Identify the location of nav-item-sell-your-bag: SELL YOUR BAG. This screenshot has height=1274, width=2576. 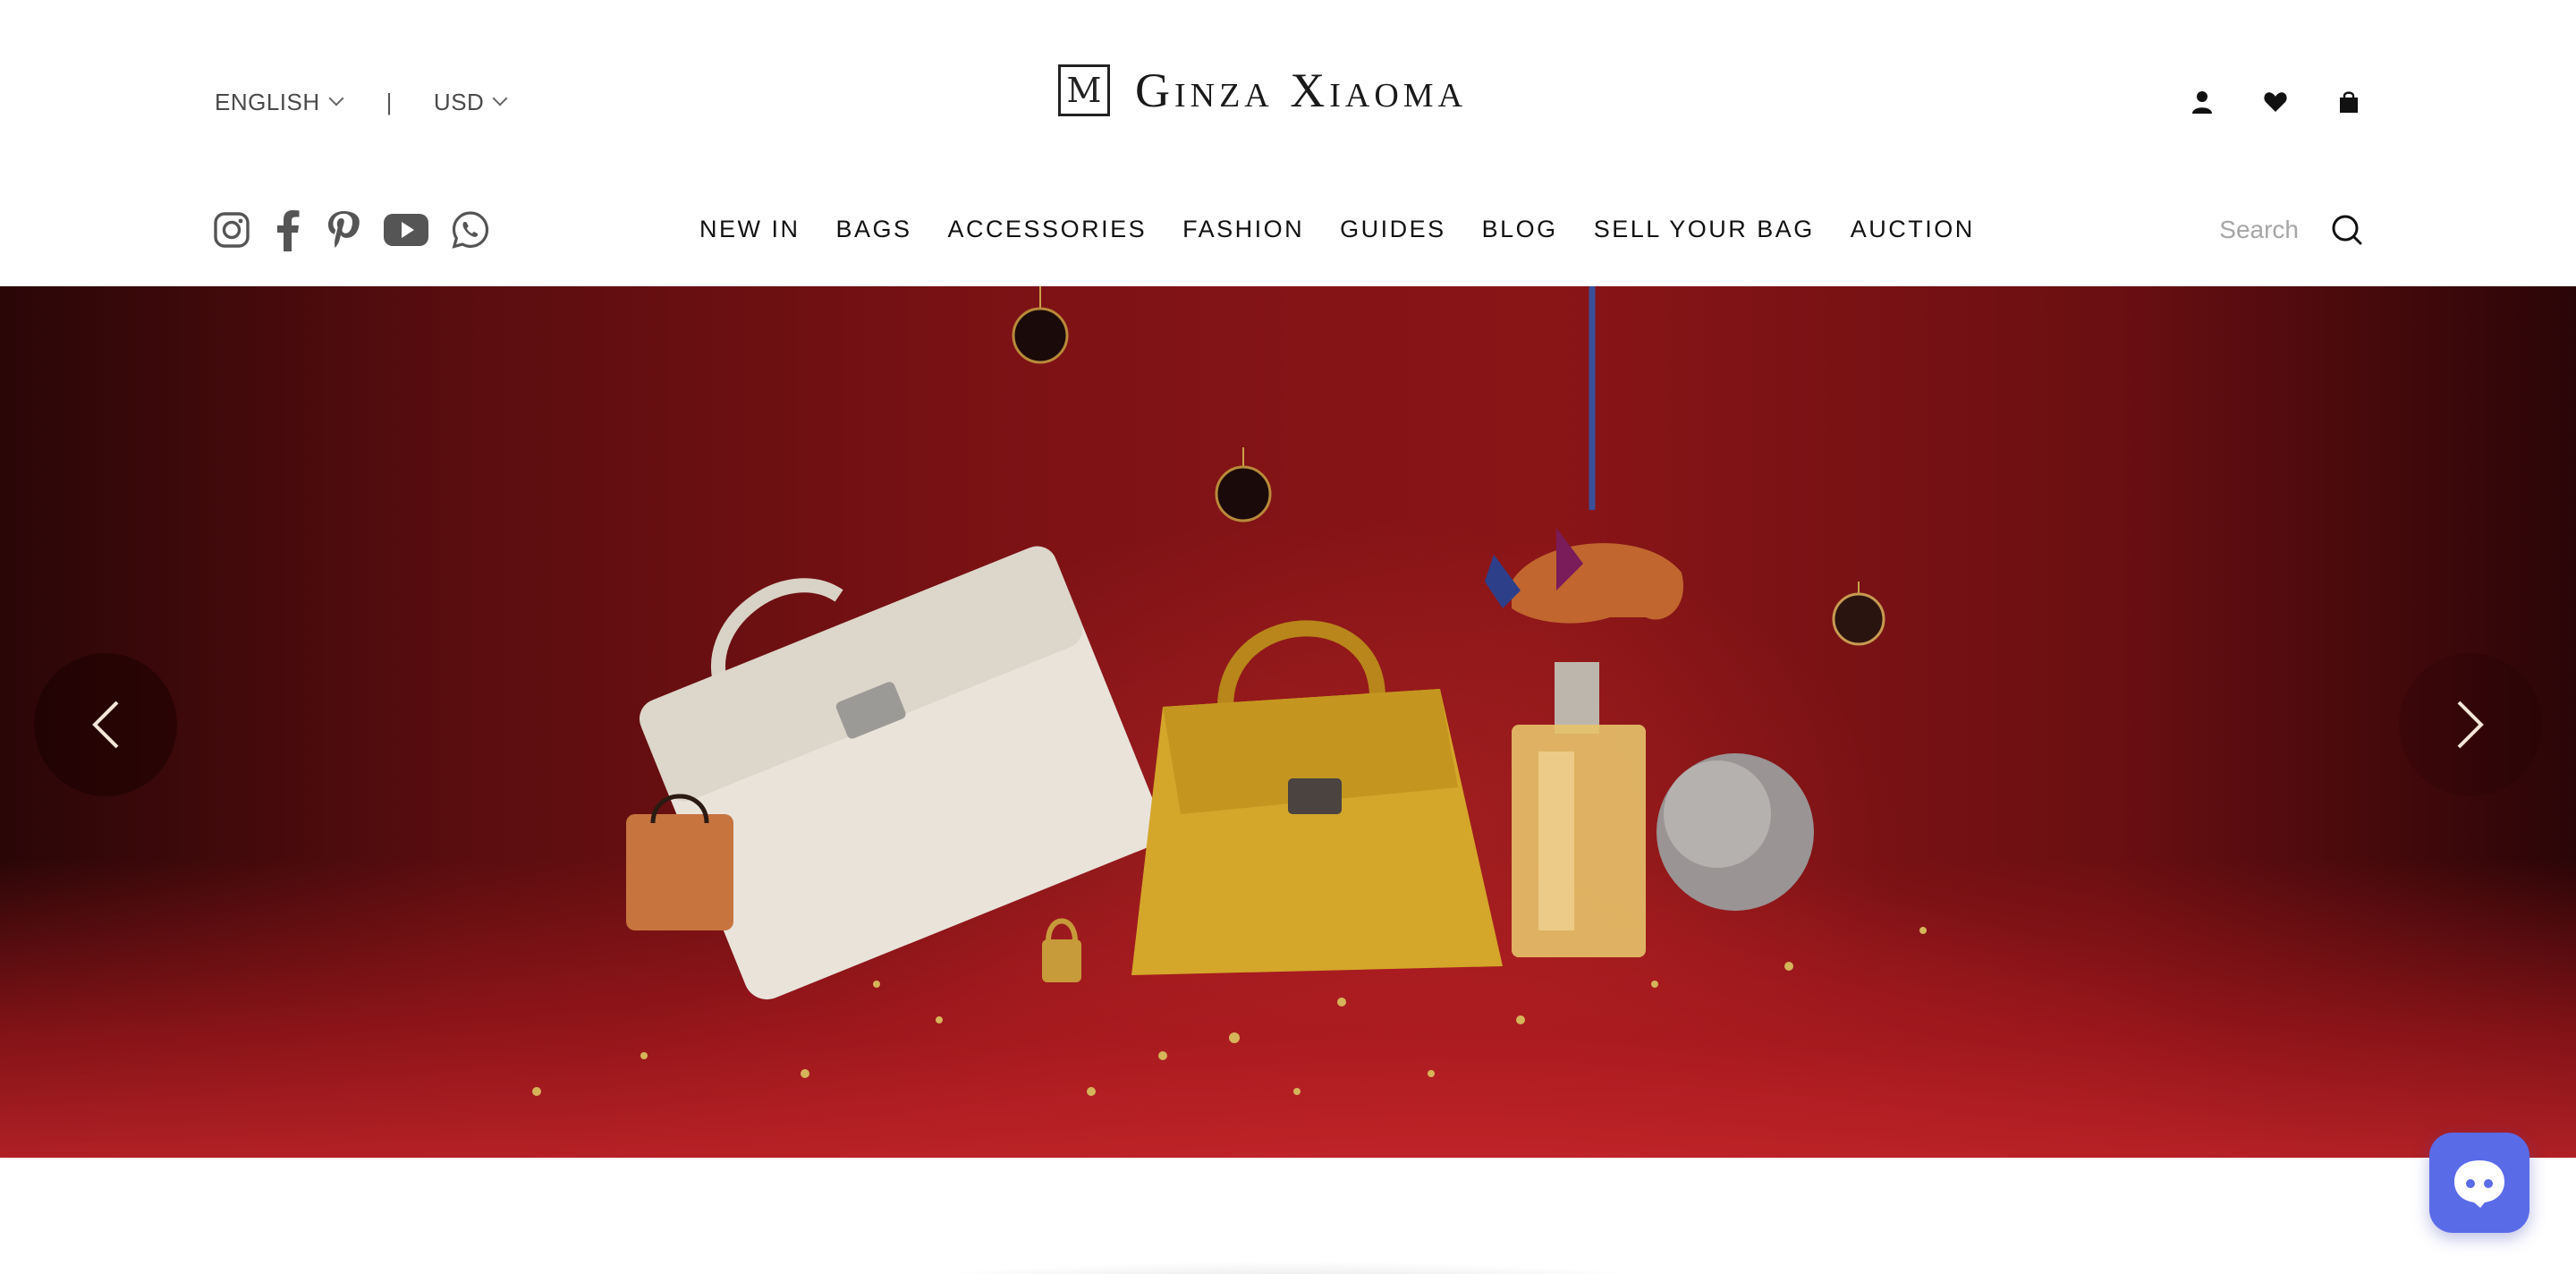
(1704, 229).